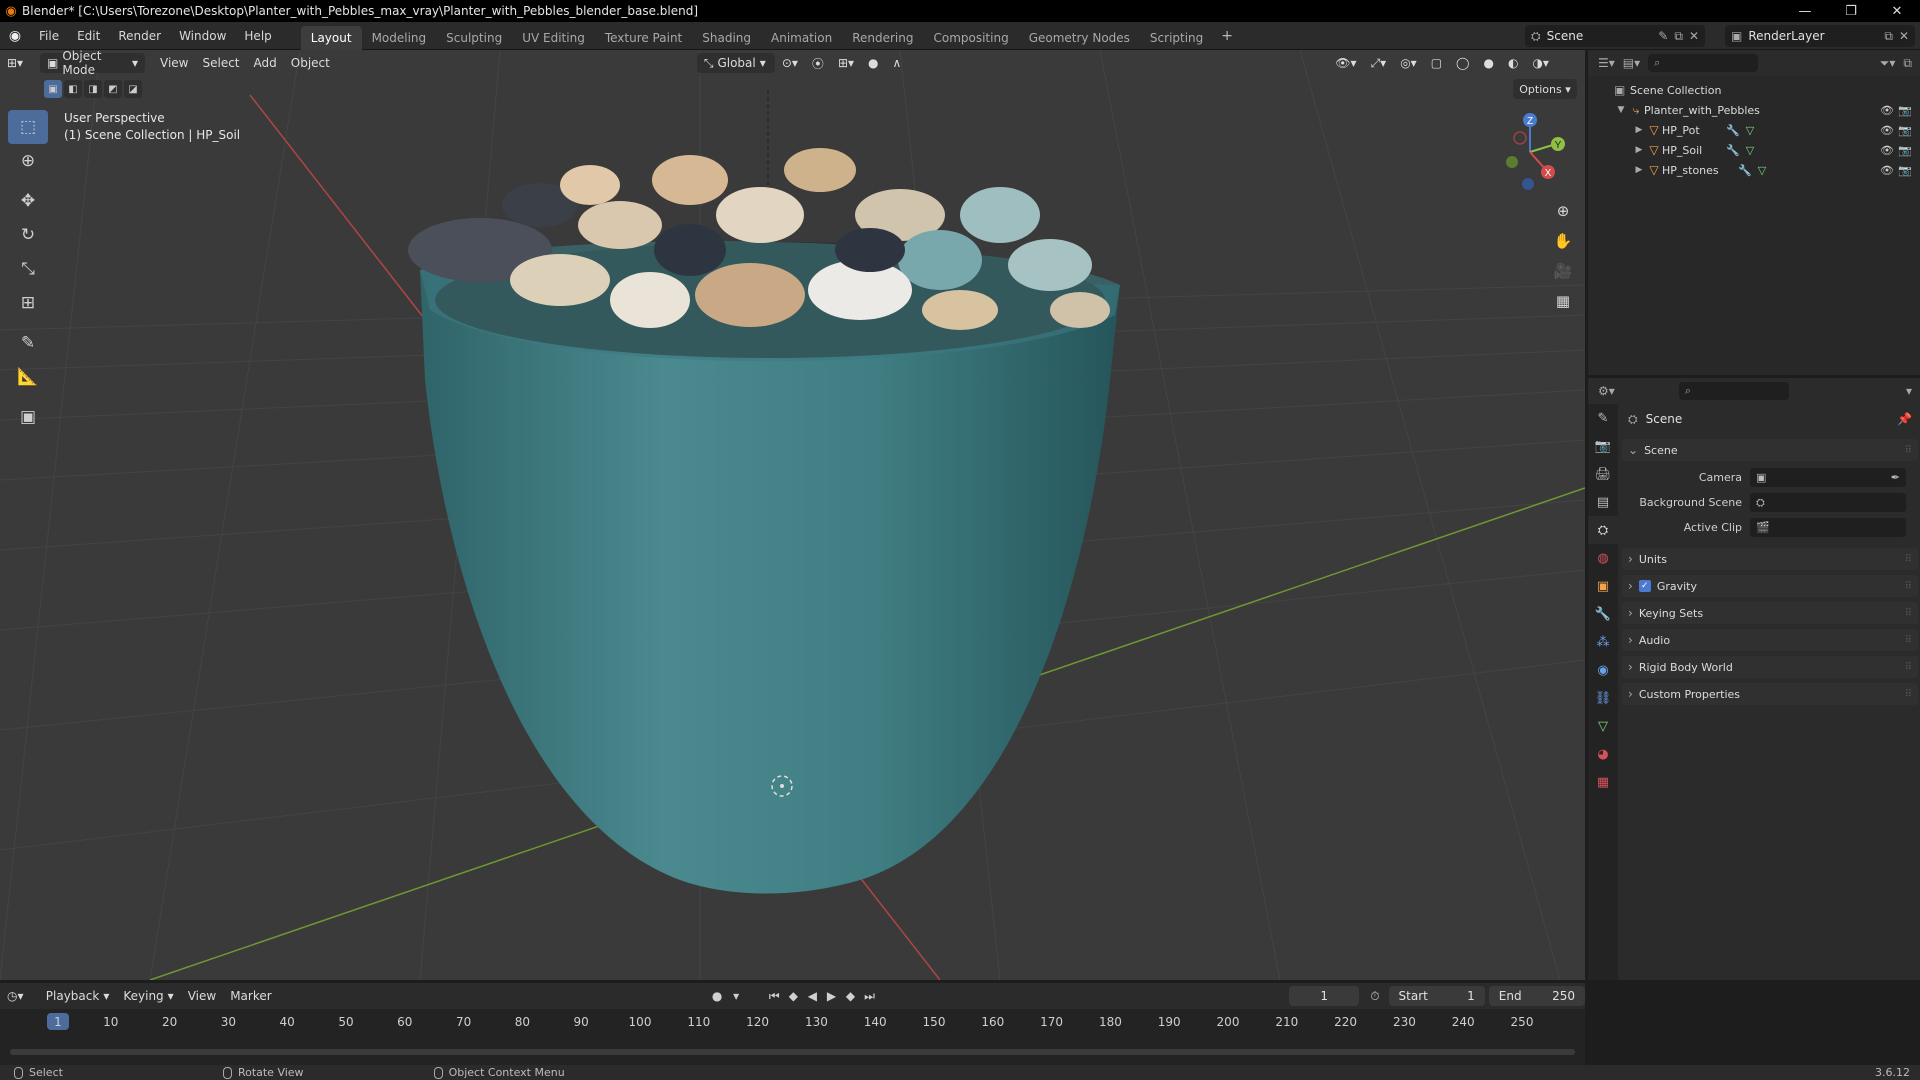 The height and width of the screenshot is (1080, 1920). Describe the element at coordinates (28, 303) in the screenshot. I see `transform-tool-icon: ⊞` at that location.